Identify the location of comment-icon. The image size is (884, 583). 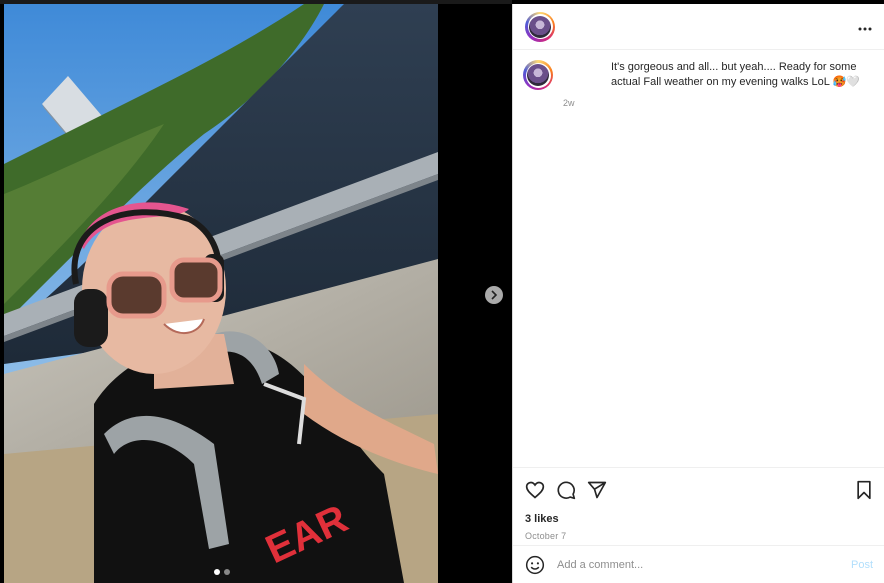
(566, 490).